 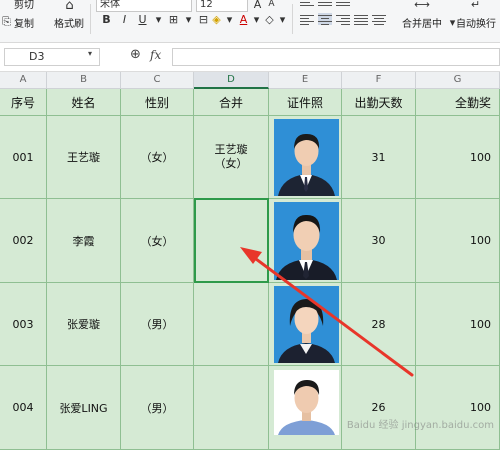 What do you see at coordinates (327, 312) in the screenshot?
I see `annotation-arrow` at bounding box center [327, 312].